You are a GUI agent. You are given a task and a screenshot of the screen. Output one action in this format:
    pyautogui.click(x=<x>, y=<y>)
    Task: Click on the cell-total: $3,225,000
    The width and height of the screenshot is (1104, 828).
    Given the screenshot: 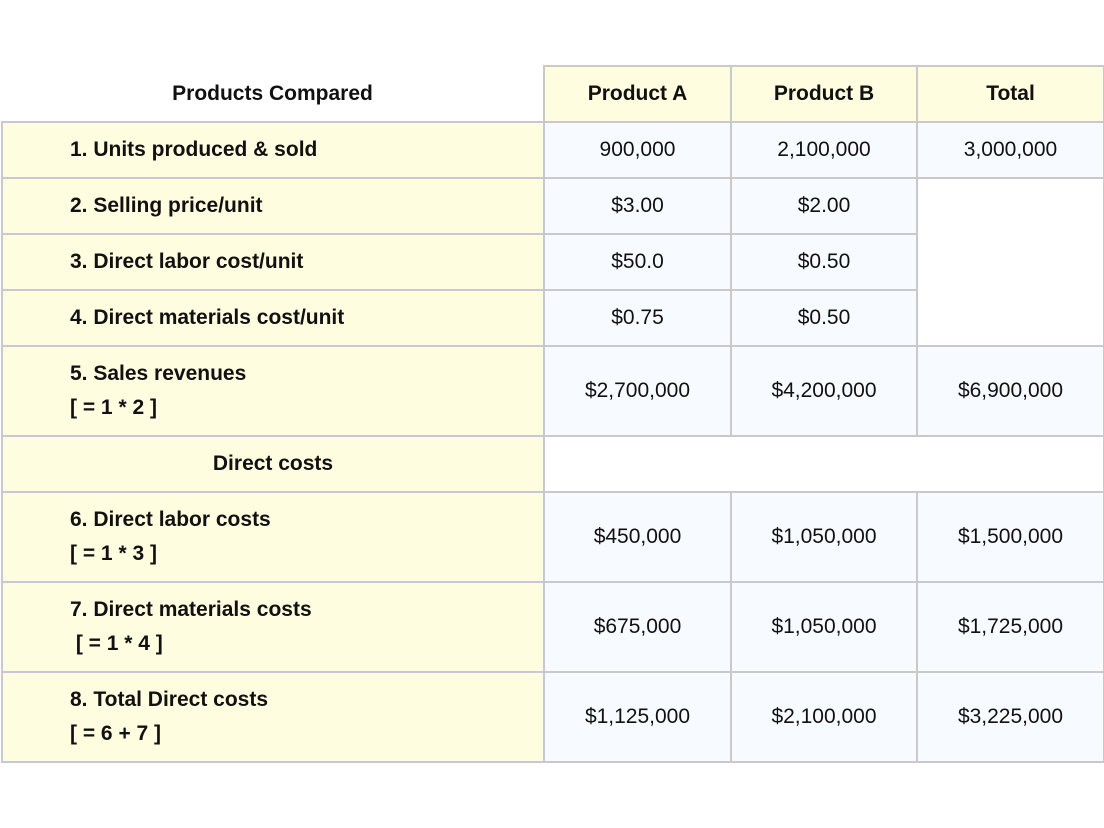 What is the action you would take?
    pyautogui.click(x=1010, y=717)
    